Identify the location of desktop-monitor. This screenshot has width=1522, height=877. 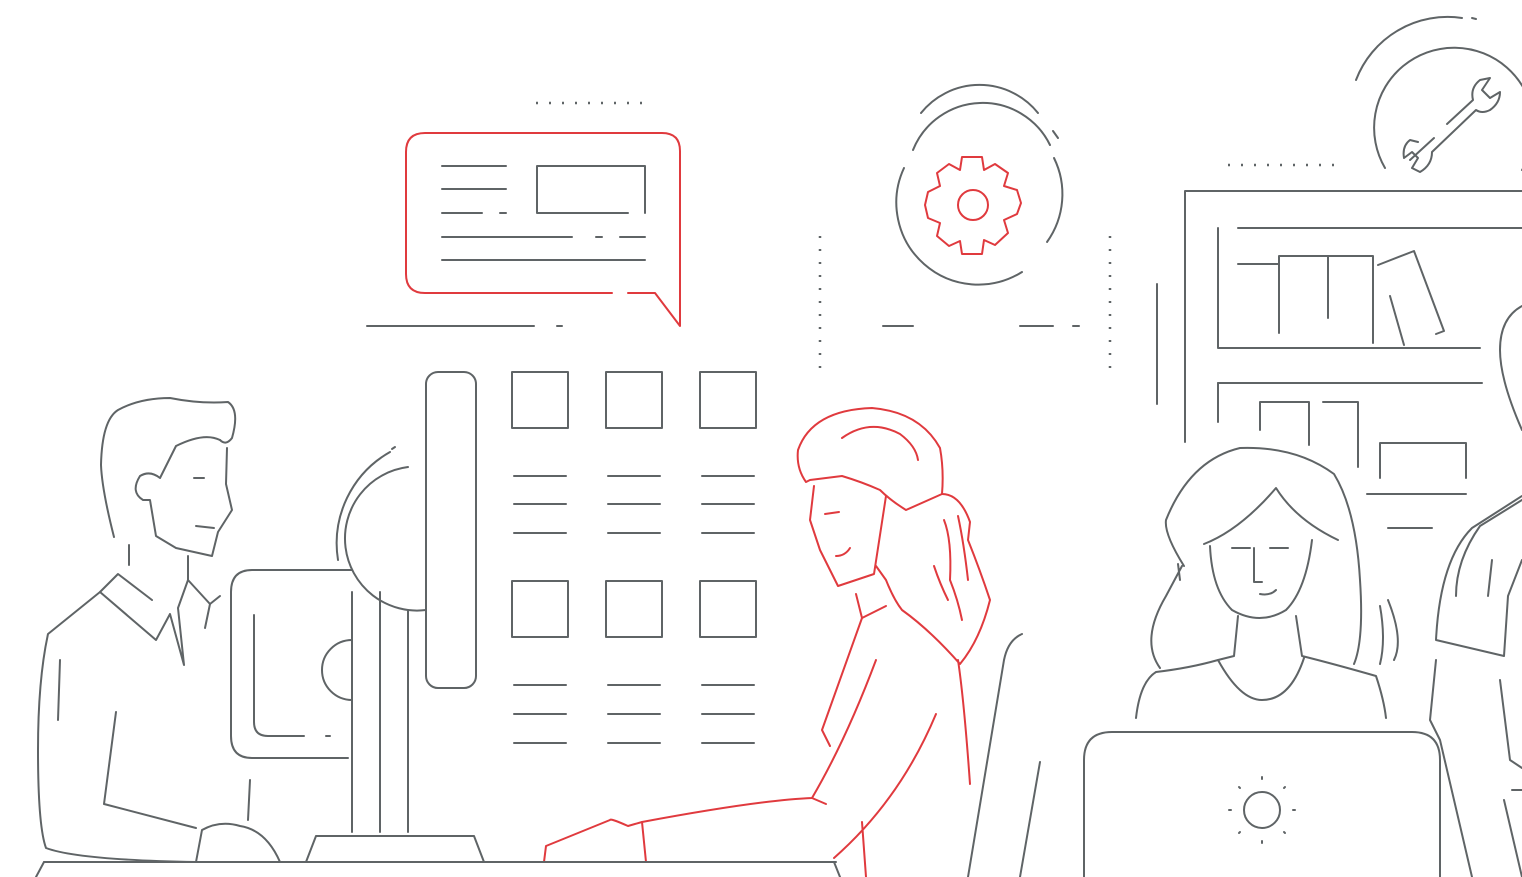
(357, 617).